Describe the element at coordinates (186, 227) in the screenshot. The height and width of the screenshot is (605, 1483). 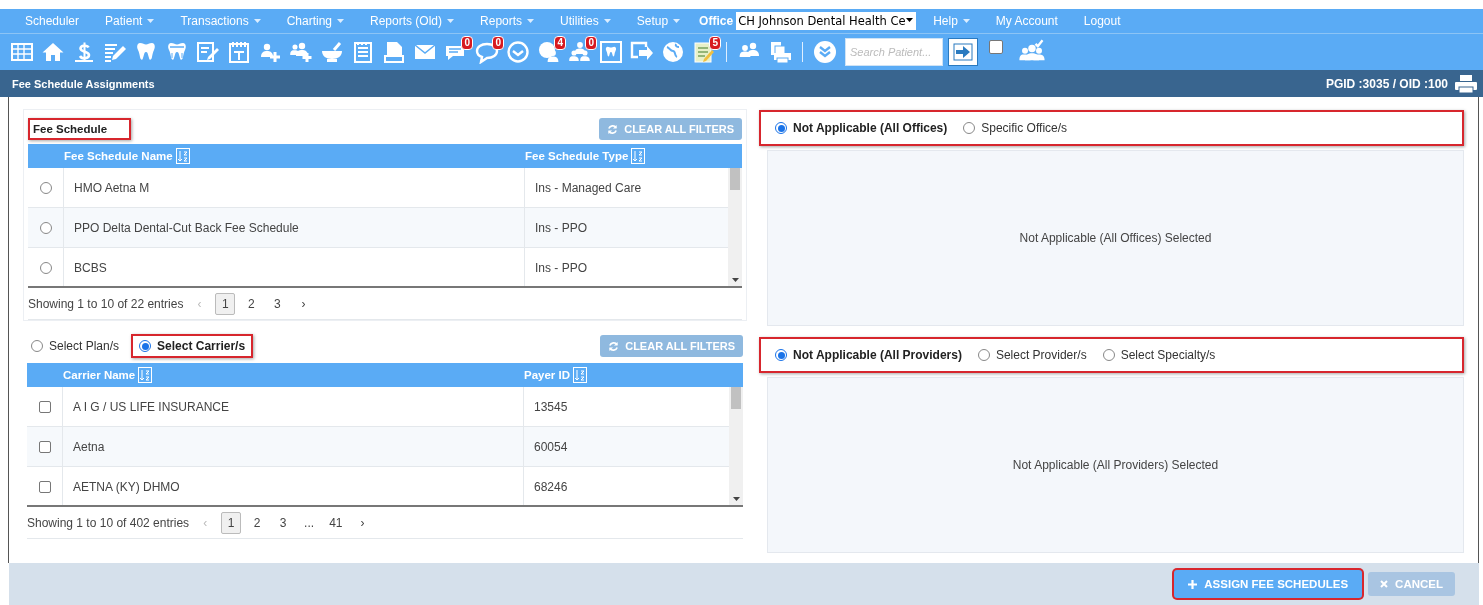
I see `table-cell: PPO Delta Dental-Cut Back Fee Schedule` at that location.